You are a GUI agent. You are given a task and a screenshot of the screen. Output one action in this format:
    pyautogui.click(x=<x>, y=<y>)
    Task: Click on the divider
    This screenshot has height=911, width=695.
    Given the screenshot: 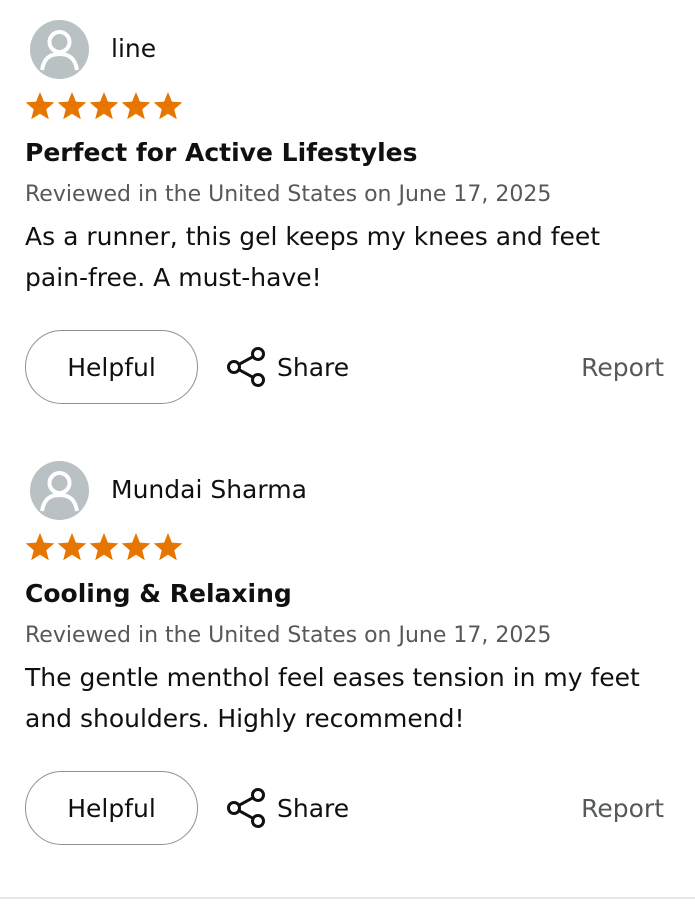 What is the action you would take?
    pyautogui.click(x=347, y=898)
    